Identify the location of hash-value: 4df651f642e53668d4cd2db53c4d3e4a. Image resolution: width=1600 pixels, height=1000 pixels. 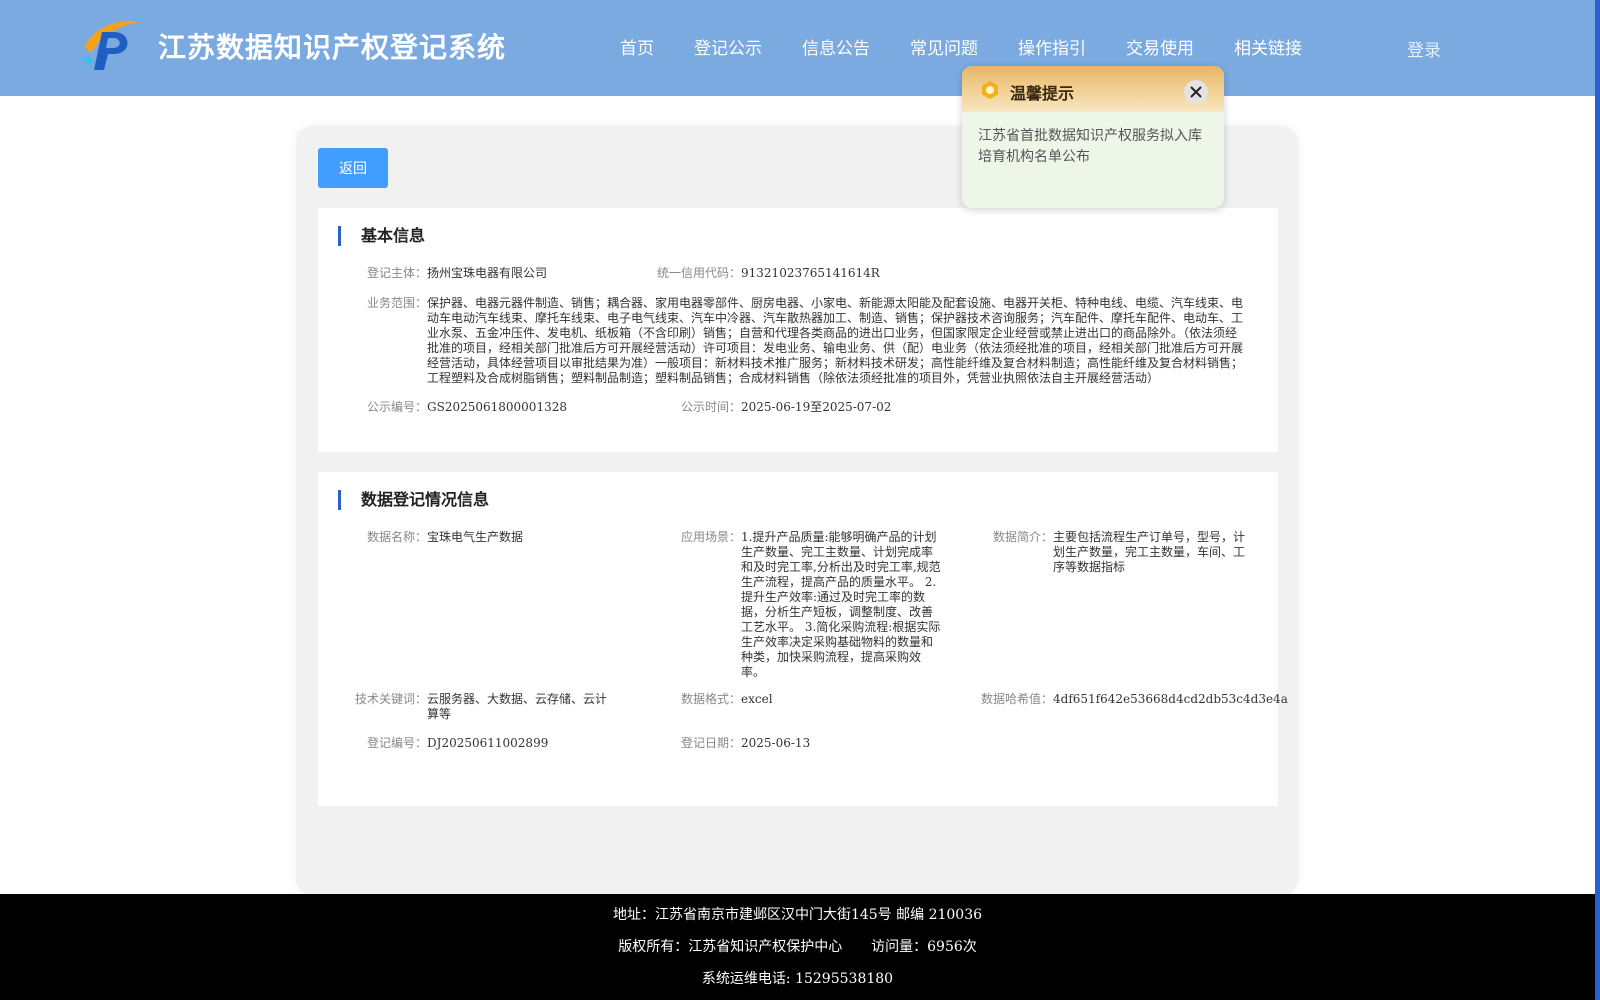
(1170, 699).